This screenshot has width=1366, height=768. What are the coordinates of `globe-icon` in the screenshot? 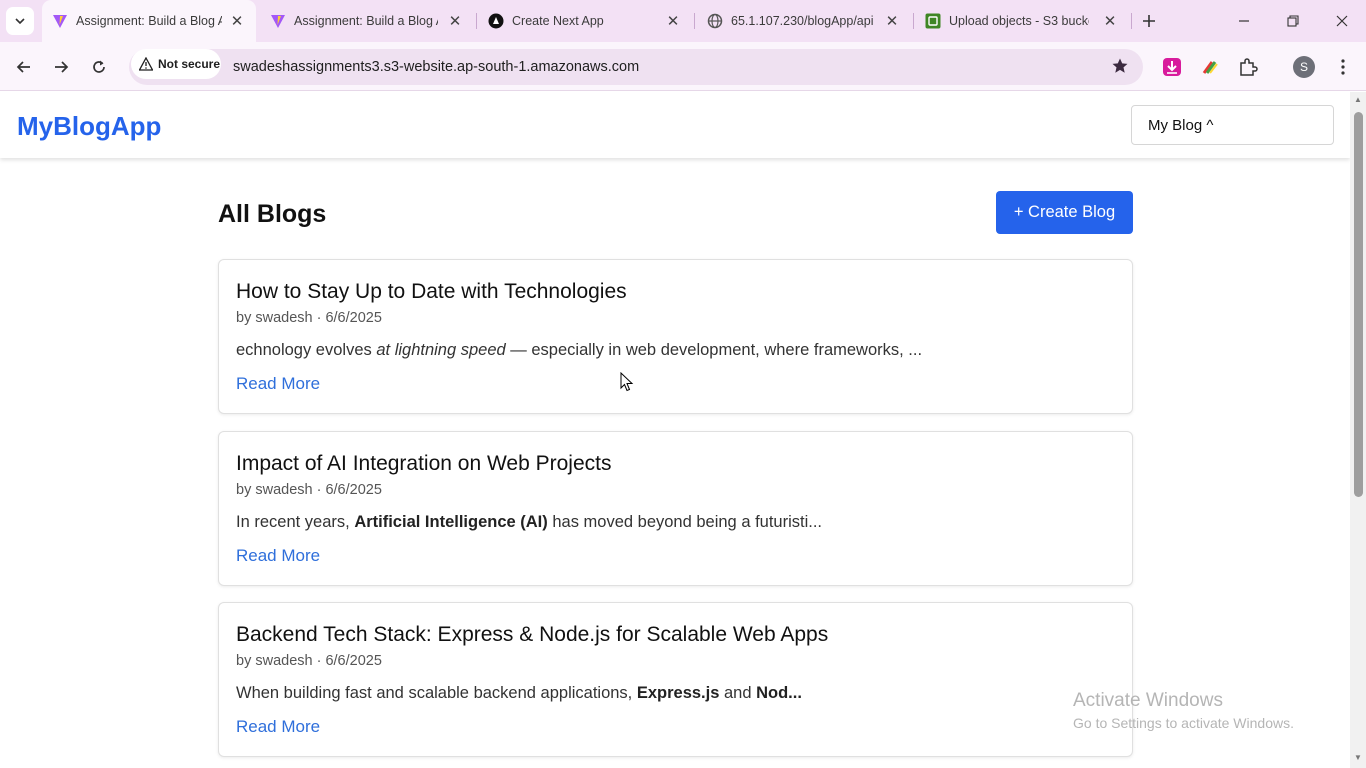 It's located at (715, 21).